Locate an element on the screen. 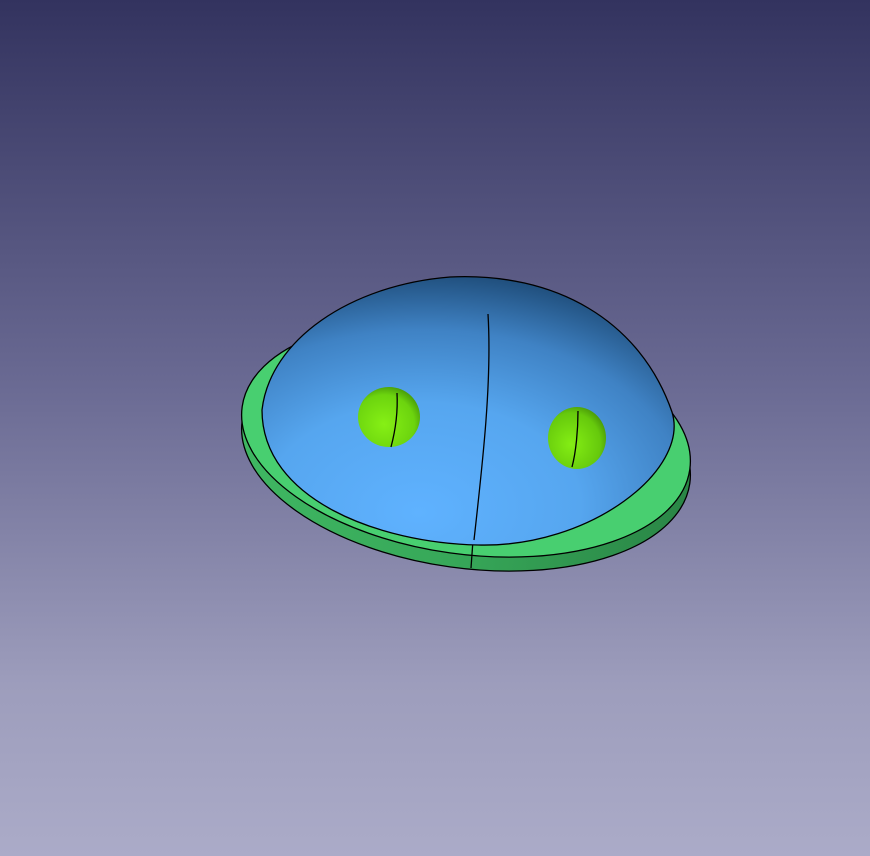  right-sphere is located at coordinates (577, 438).